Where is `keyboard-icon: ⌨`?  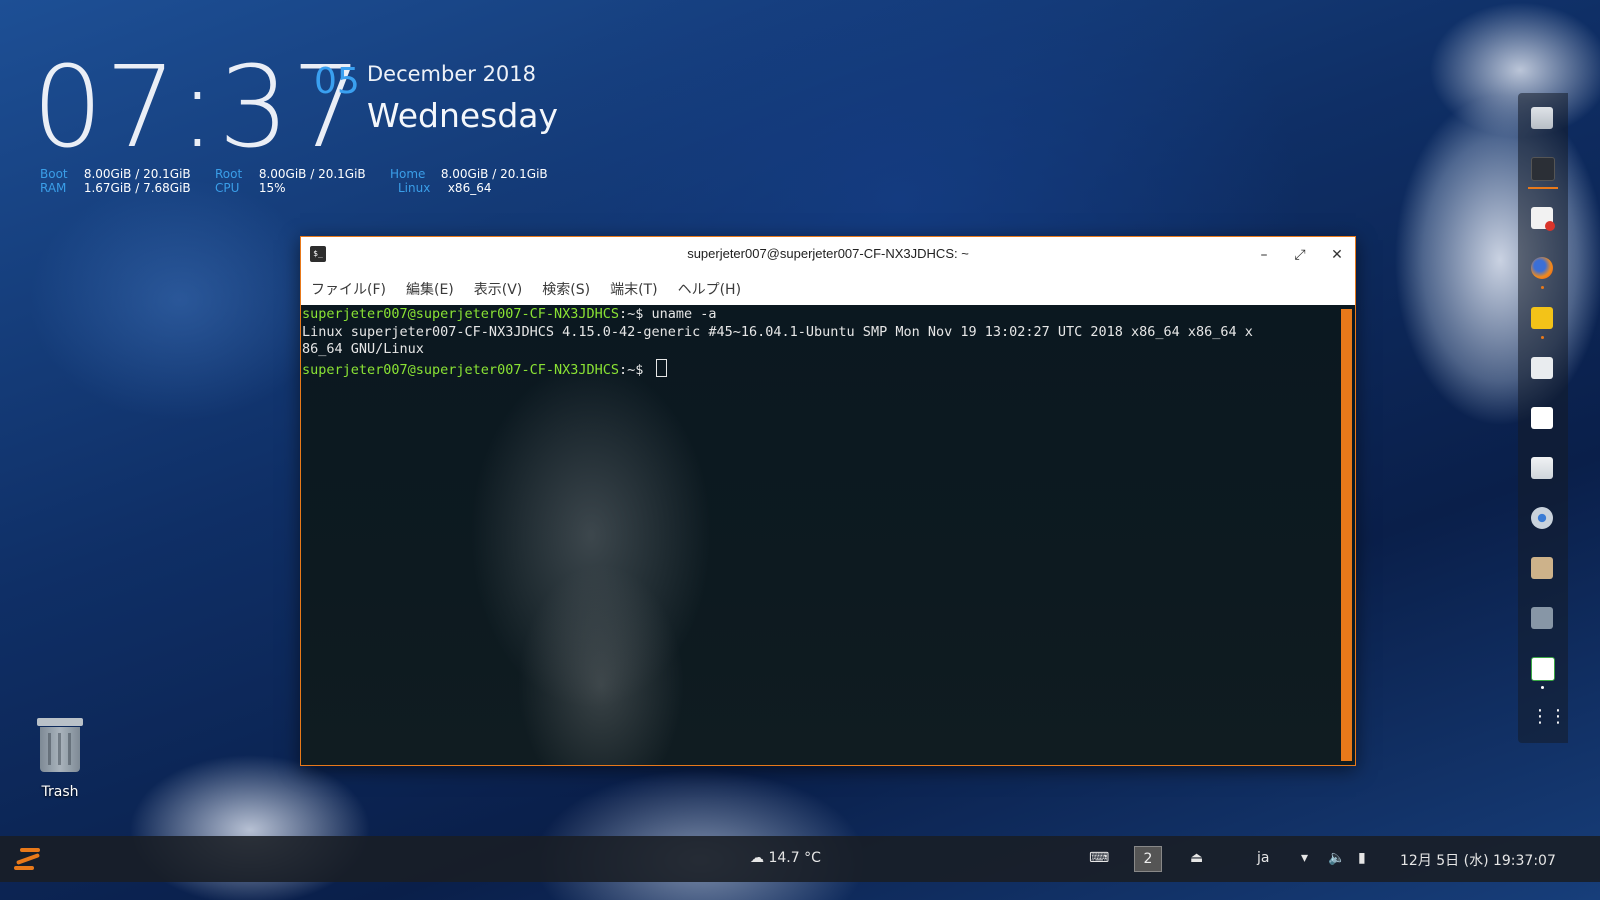 keyboard-icon: ⌨ is located at coordinates (1099, 858).